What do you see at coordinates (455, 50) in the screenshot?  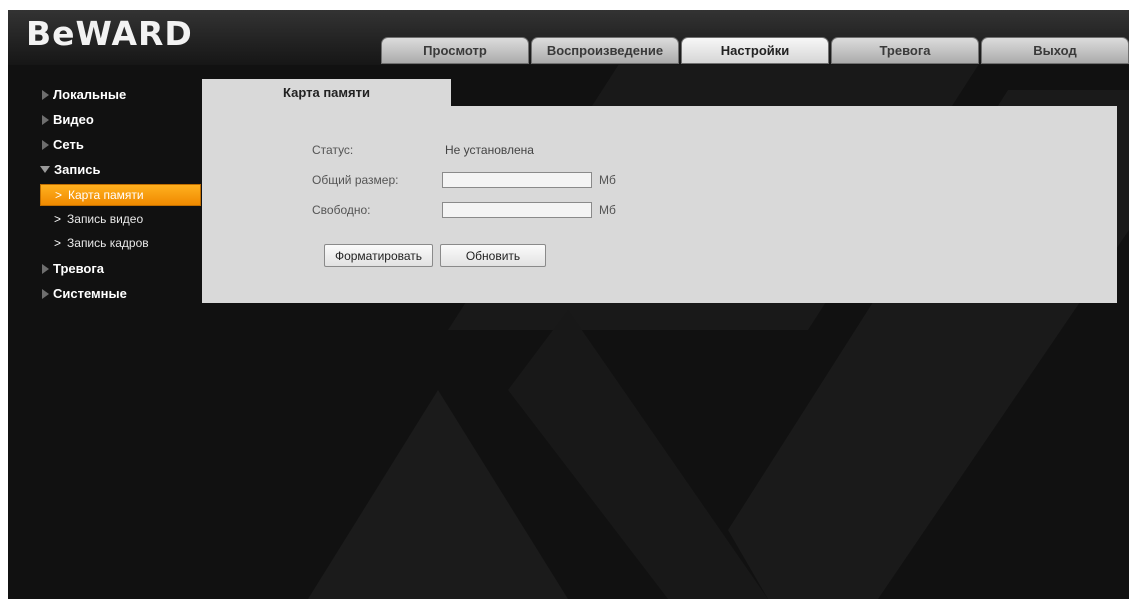 I see `tab-view: Просмотр` at bounding box center [455, 50].